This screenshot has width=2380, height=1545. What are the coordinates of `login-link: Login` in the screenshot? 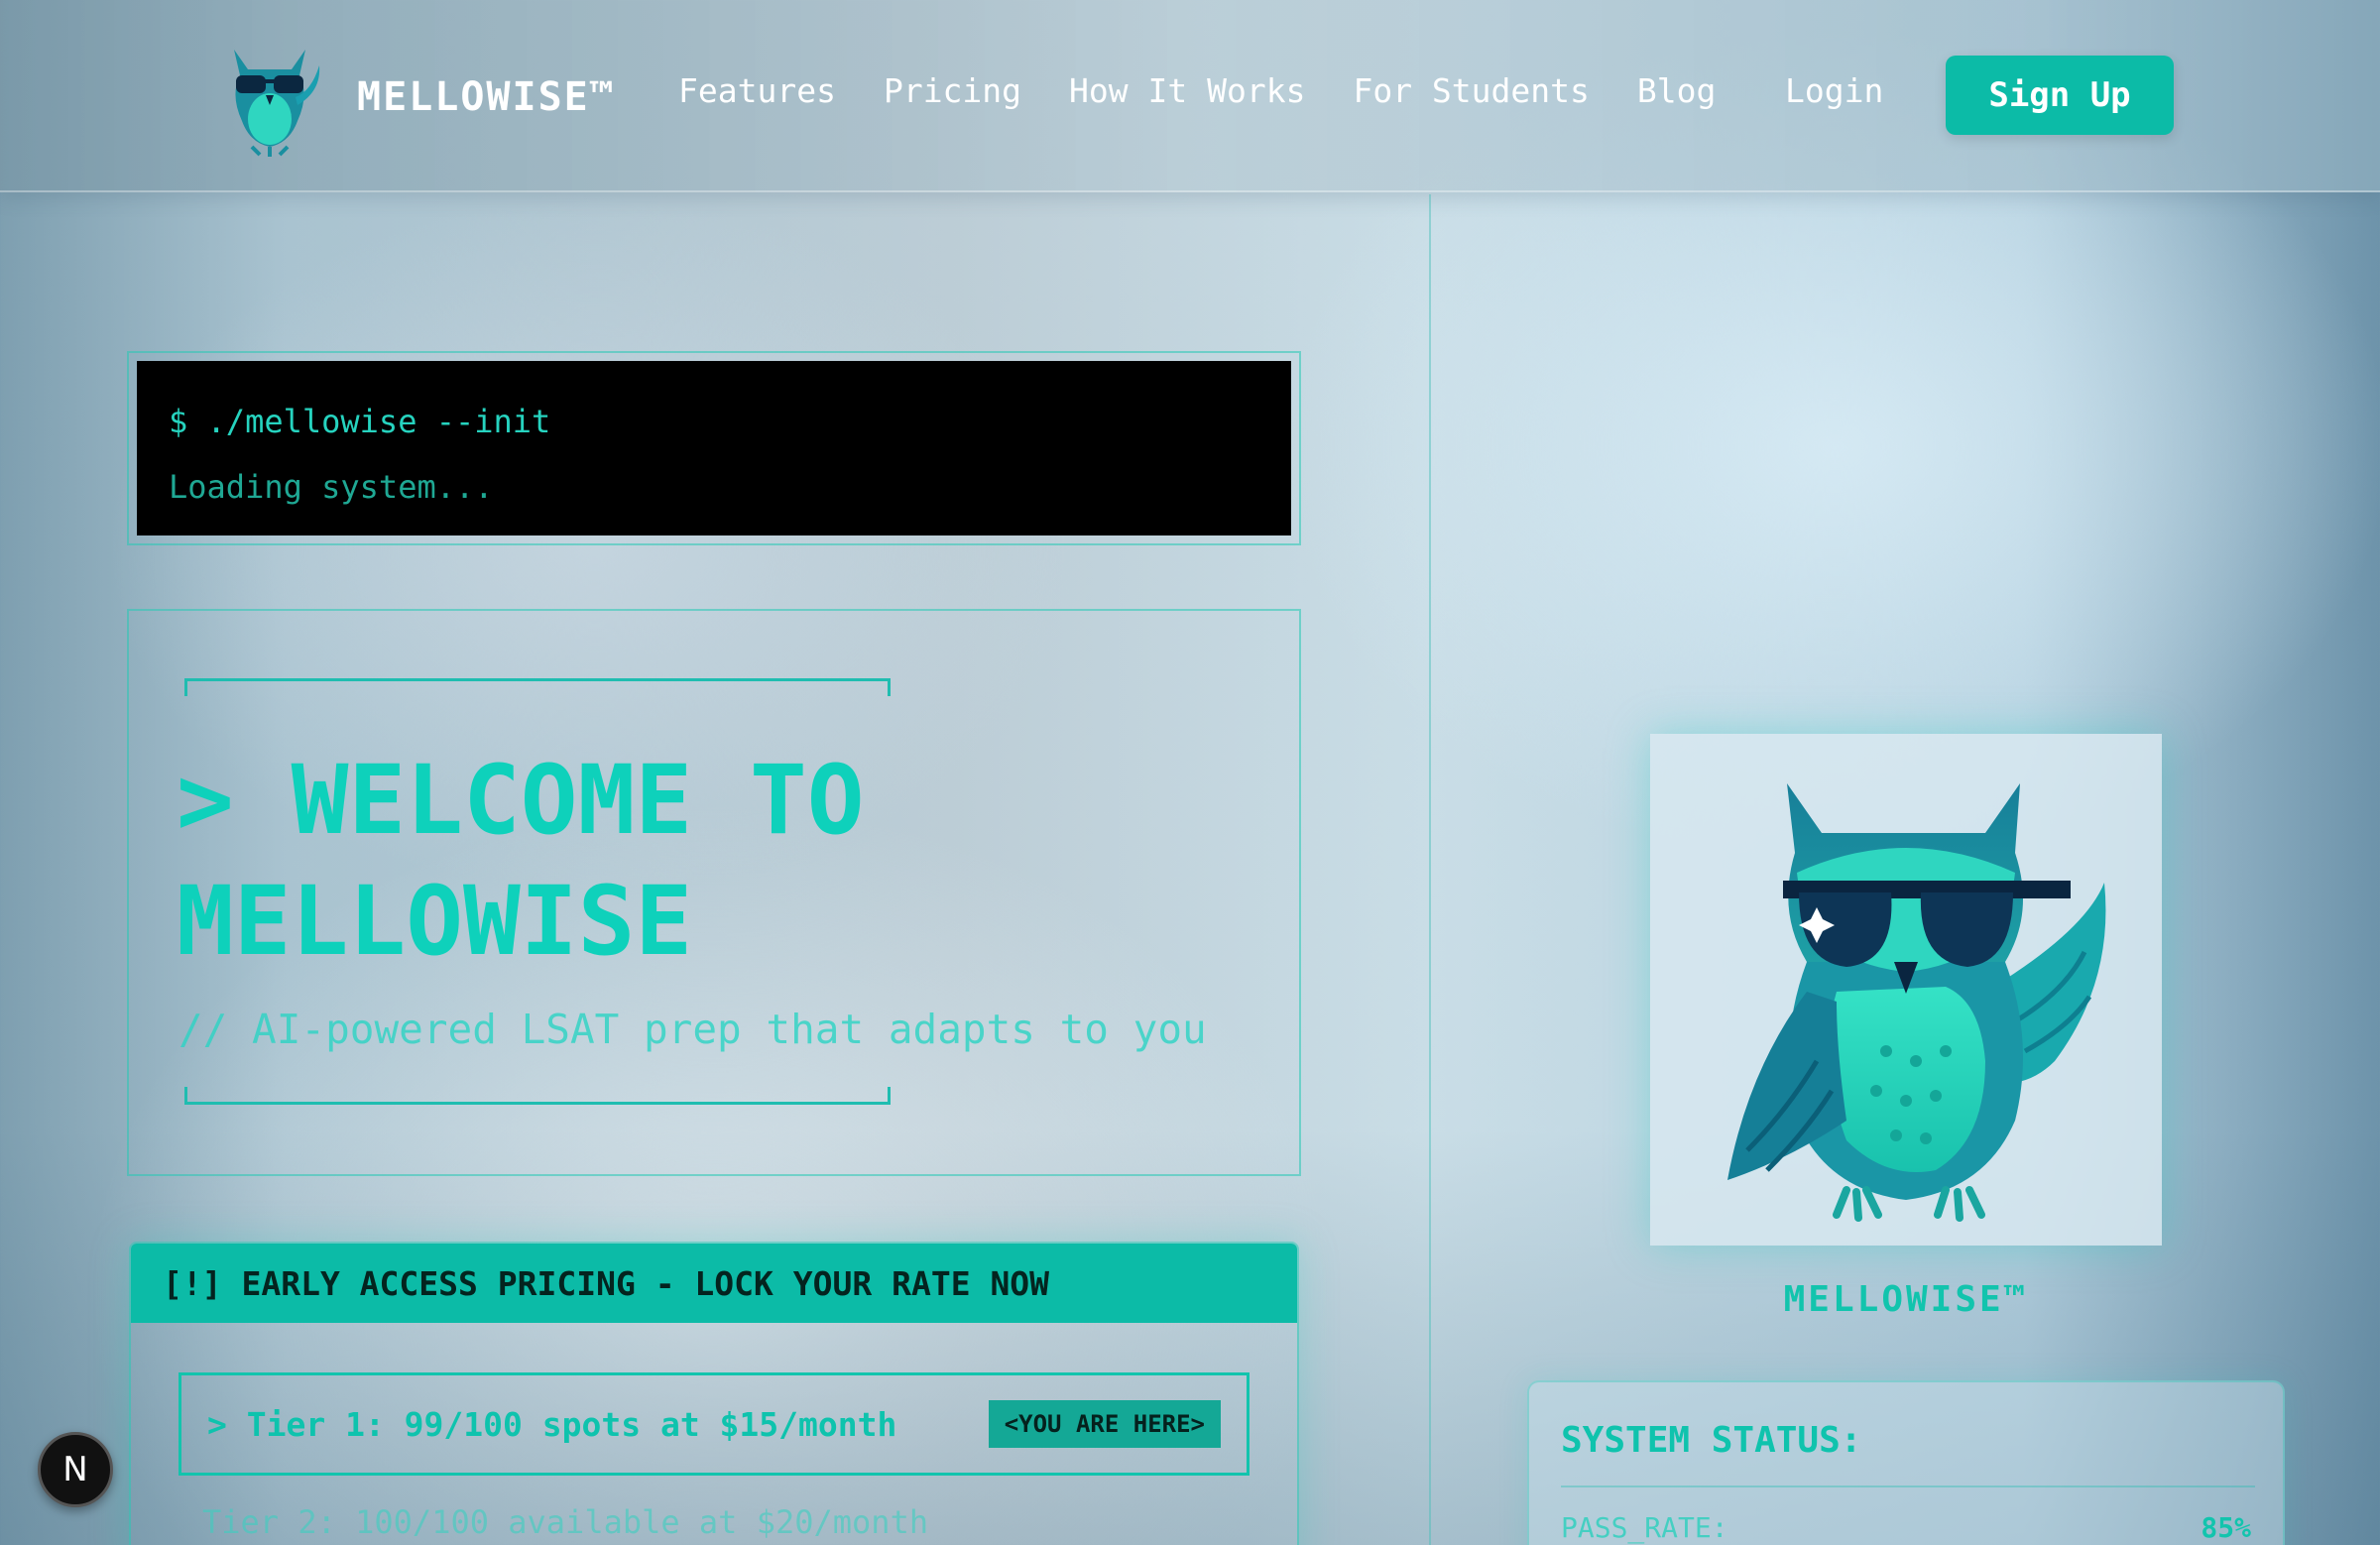 It's located at (1834, 90).